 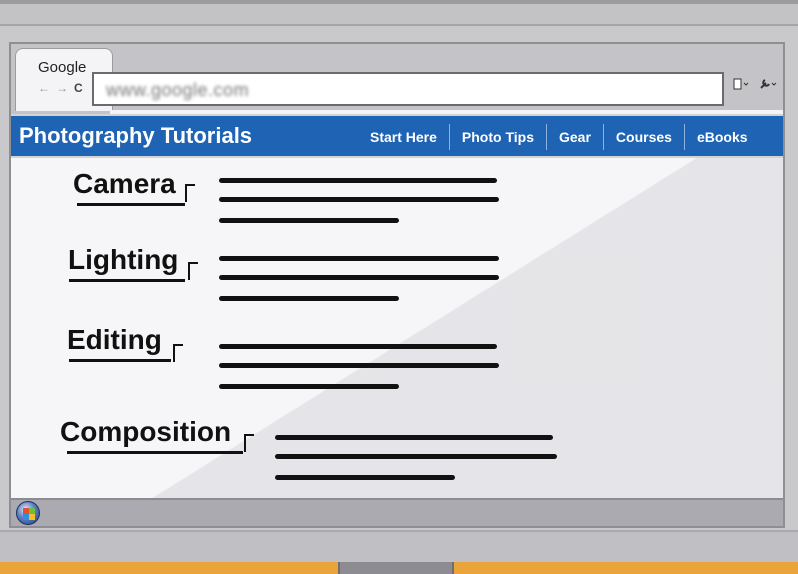 What do you see at coordinates (44, 88) in the screenshot?
I see `back-arrow-icon: ←` at bounding box center [44, 88].